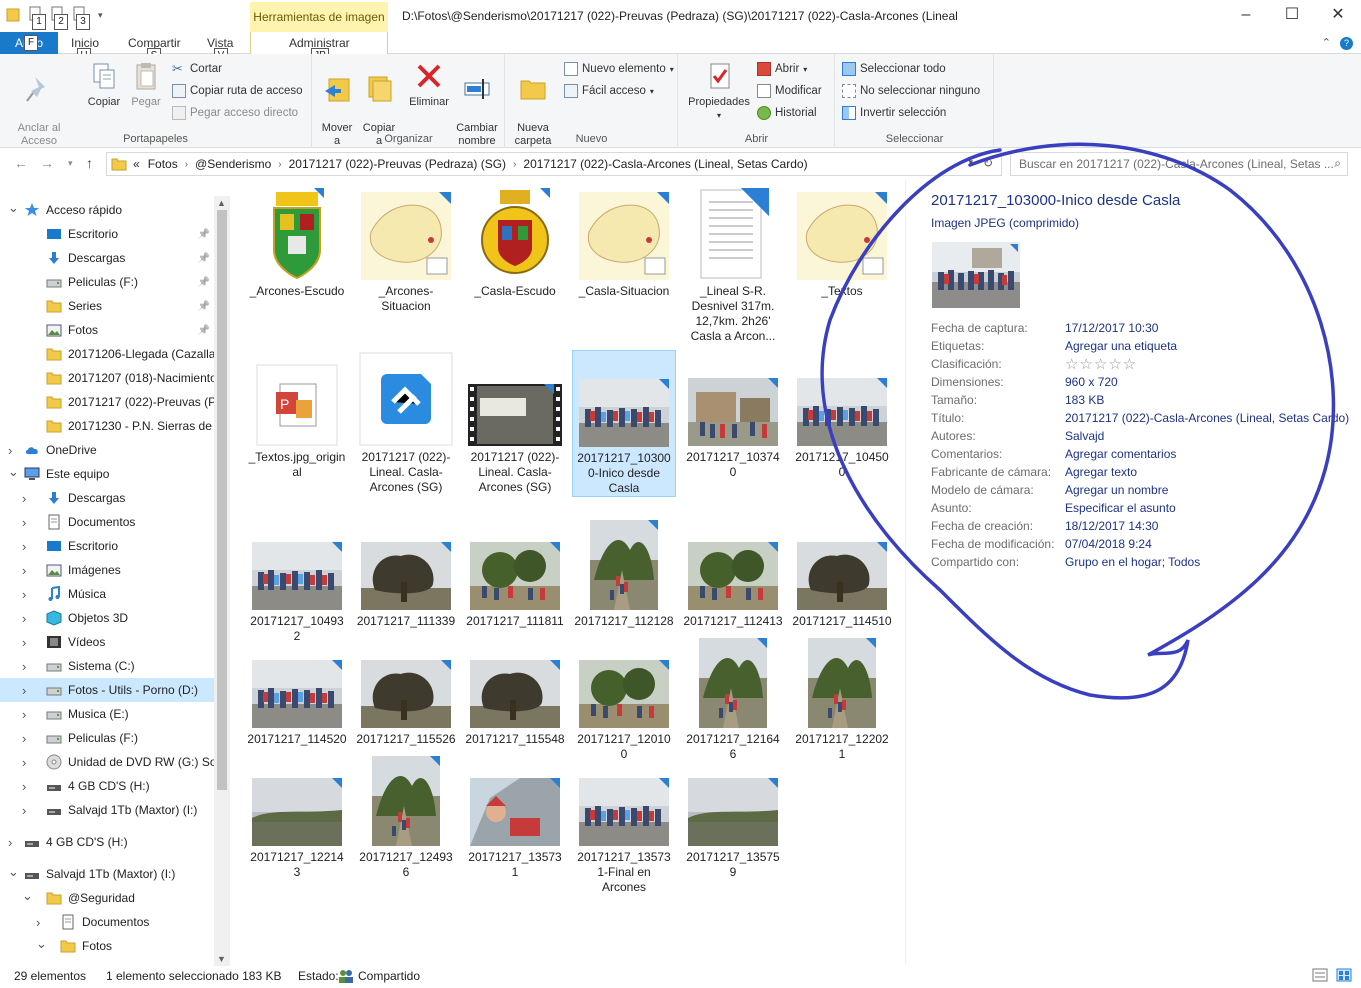 This screenshot has width=1361, height=988. What do you see at coordinates (733, 415) in the screenshot?
I see `file-item: 20171217_103740` at bounding box center [733, 415].